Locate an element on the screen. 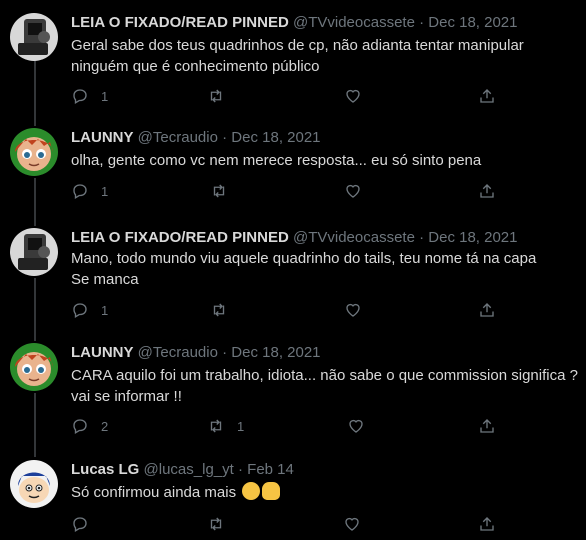 The height and width of the screenshot is (540, 586). retweet-count: 1 is located at coordinates (241, 426).